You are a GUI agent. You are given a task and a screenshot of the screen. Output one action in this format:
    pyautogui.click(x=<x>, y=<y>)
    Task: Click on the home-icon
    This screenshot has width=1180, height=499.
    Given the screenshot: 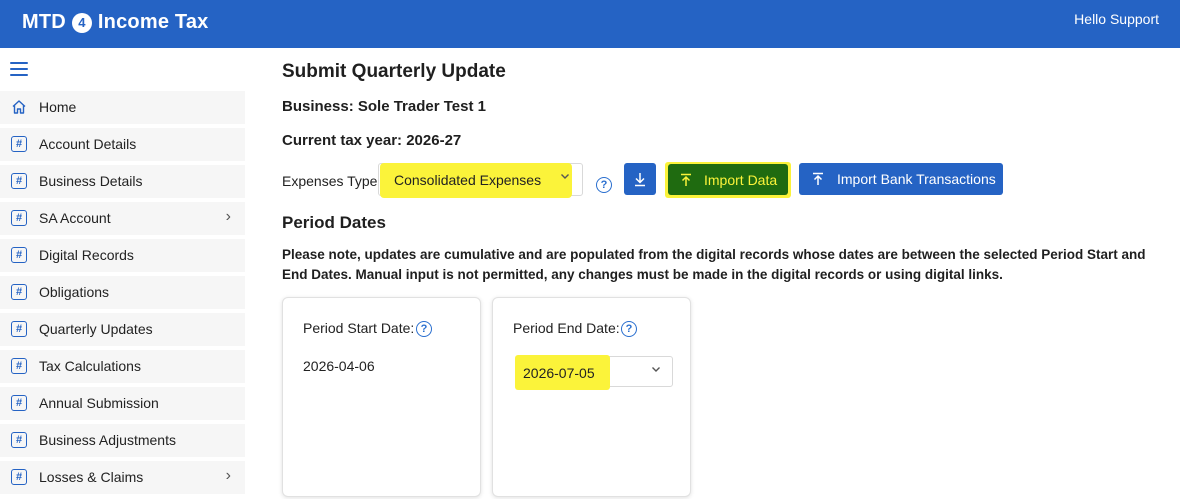 What is the action you would take?
    pyautogui.click(x=19, y=107)
    